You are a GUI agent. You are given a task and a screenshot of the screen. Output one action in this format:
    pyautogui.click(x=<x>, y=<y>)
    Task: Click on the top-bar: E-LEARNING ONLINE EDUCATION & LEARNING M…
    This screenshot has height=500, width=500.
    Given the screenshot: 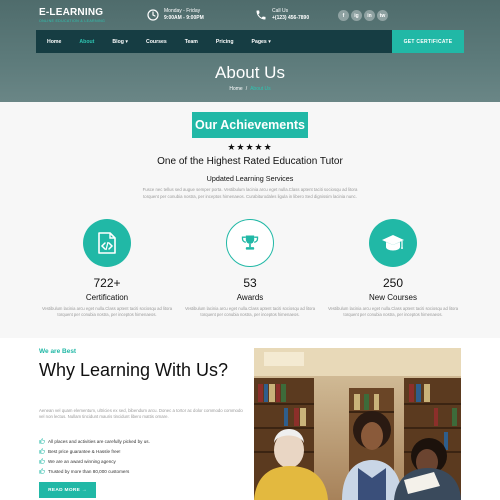 What is the action you would take?
    pyautogui.click(x=250, y=15)
    